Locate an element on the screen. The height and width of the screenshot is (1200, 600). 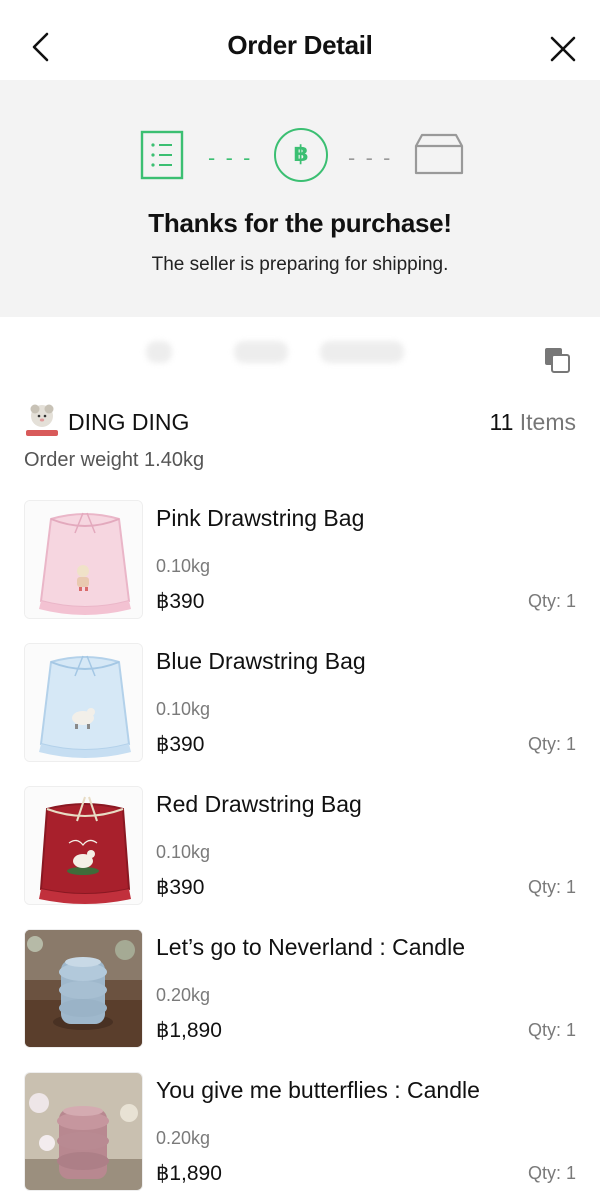
product-item: Red Drawstring Bag 0.10kg ฿390 Qty: 1 is located at coordinates (300, 846).